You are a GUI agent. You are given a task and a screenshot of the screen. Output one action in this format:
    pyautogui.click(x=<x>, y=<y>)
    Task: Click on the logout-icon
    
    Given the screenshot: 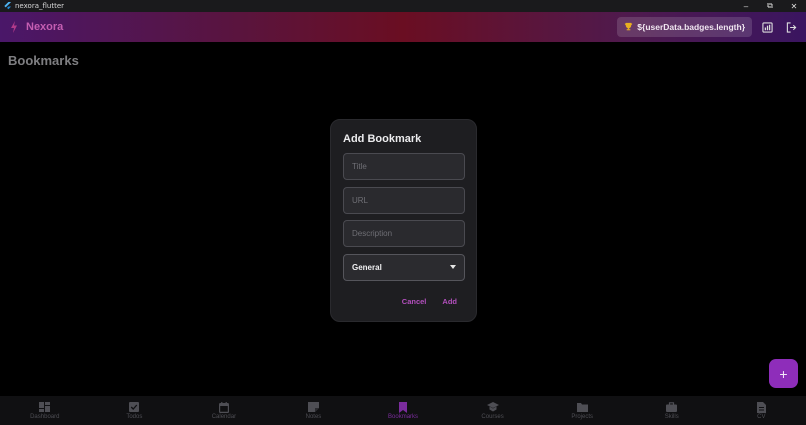 What is the action you would take?
    pyautogui.click(x=791, y=27)
    